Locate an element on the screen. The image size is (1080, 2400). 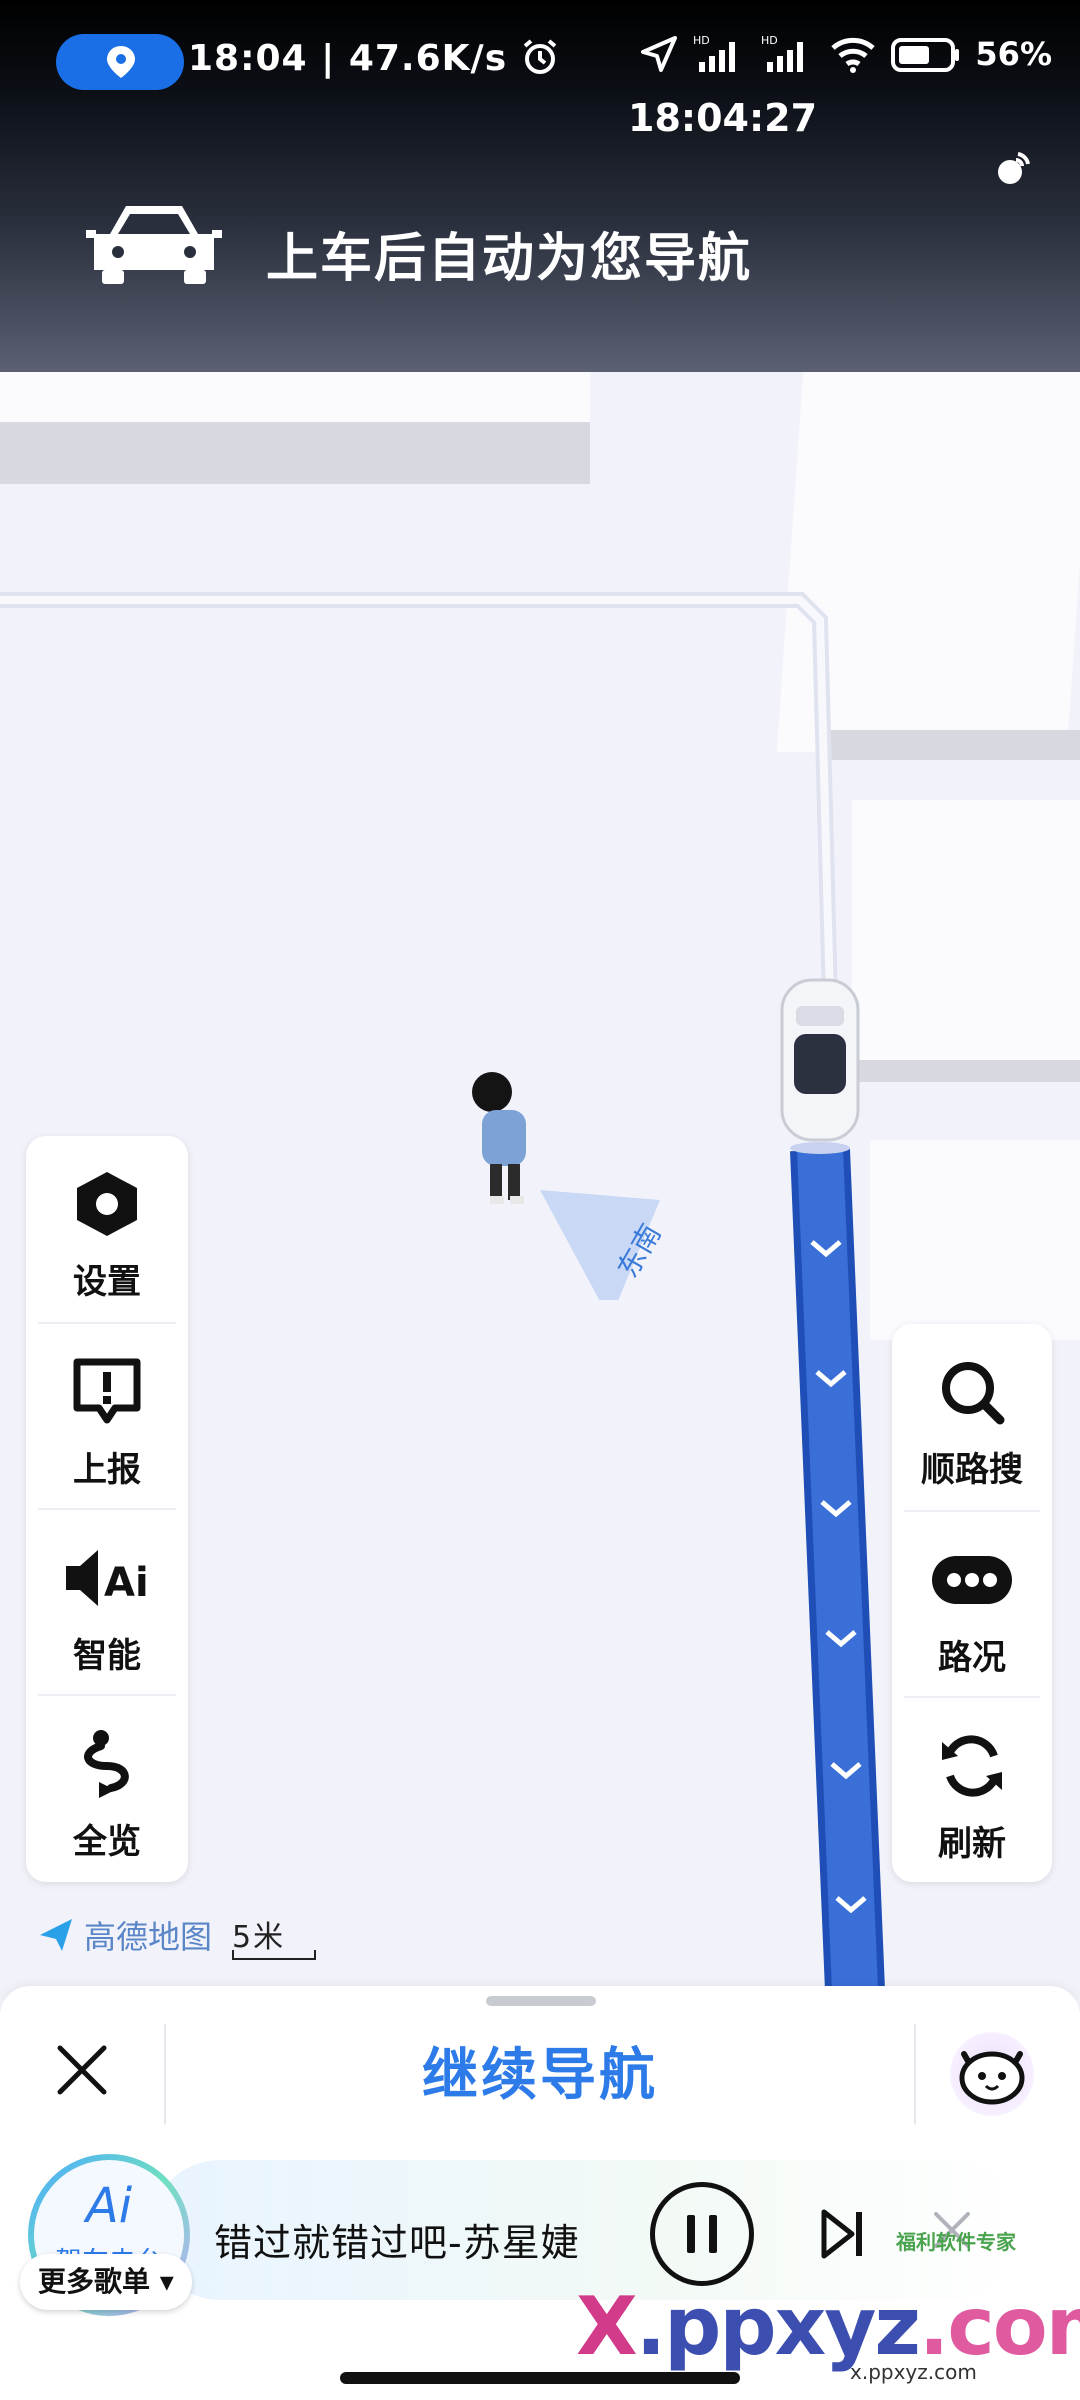
refresh-label: 刷新 is located at coordinates (972, 1844).